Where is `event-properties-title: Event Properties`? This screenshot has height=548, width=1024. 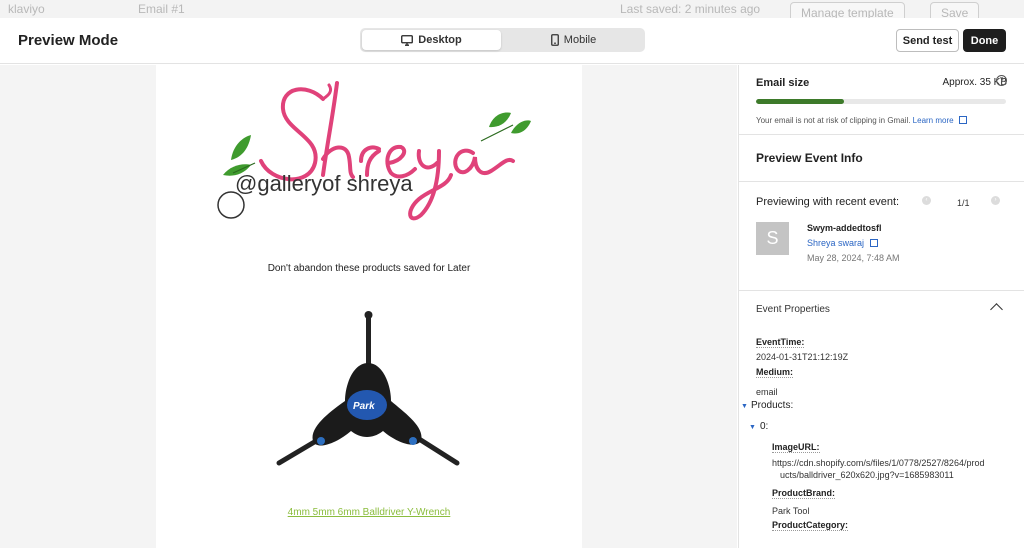
event-properties-title: Event Properties is located at coordinates (793, 309).